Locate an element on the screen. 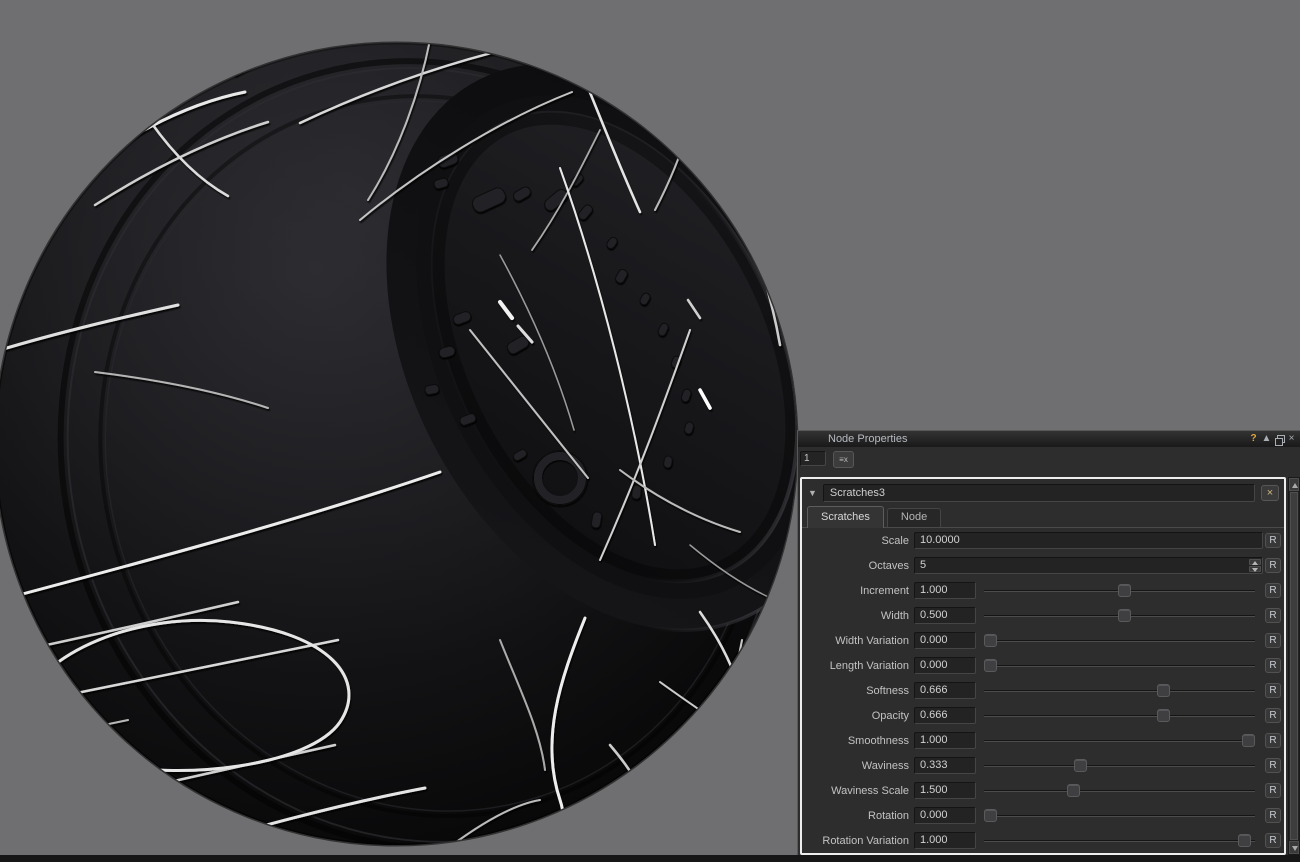  param-slider-width is located at coordinates (1119, 615).